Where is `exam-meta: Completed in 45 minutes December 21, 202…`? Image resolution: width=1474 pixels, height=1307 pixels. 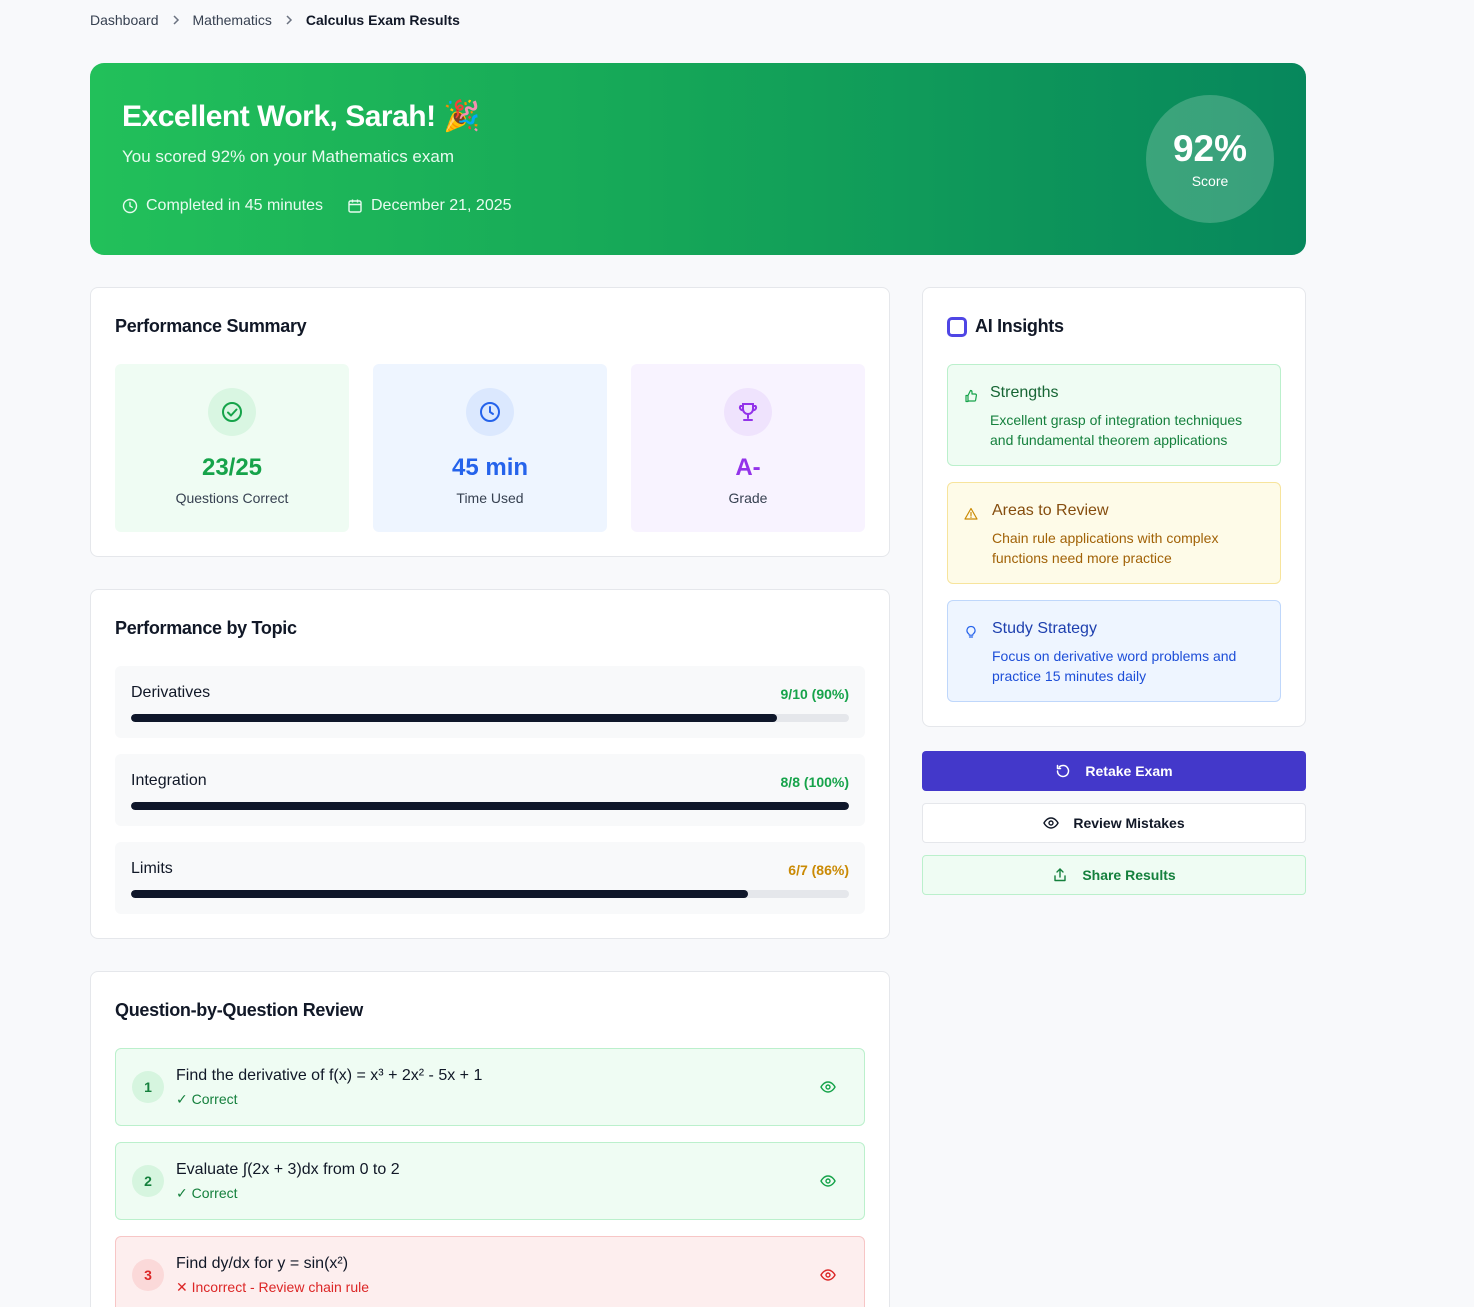
exam-meta: Completed in 45 minutes December 21, 202… is located at coordinates (329, 206).